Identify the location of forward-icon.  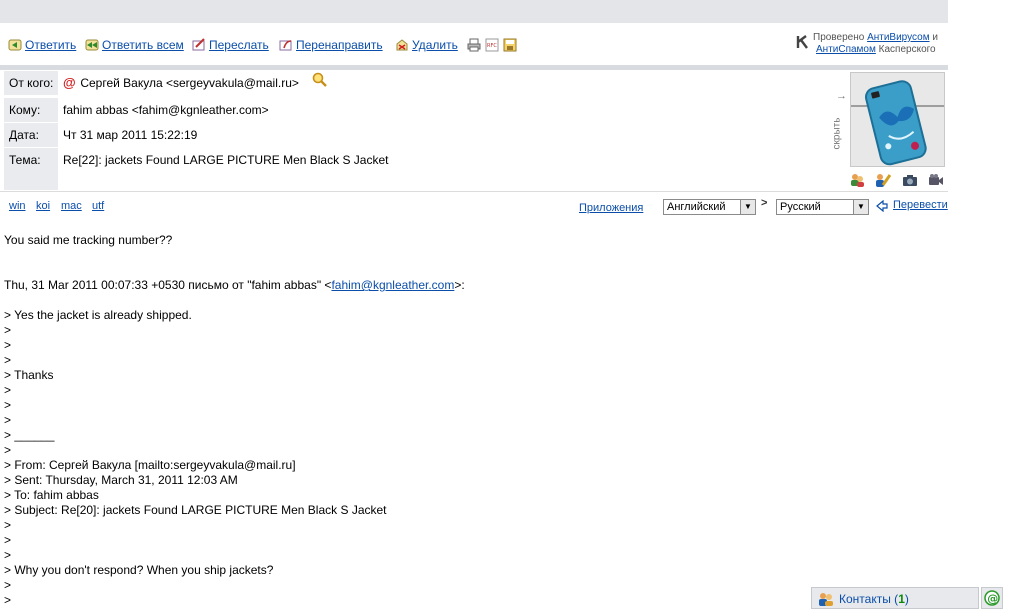
(199, 45).